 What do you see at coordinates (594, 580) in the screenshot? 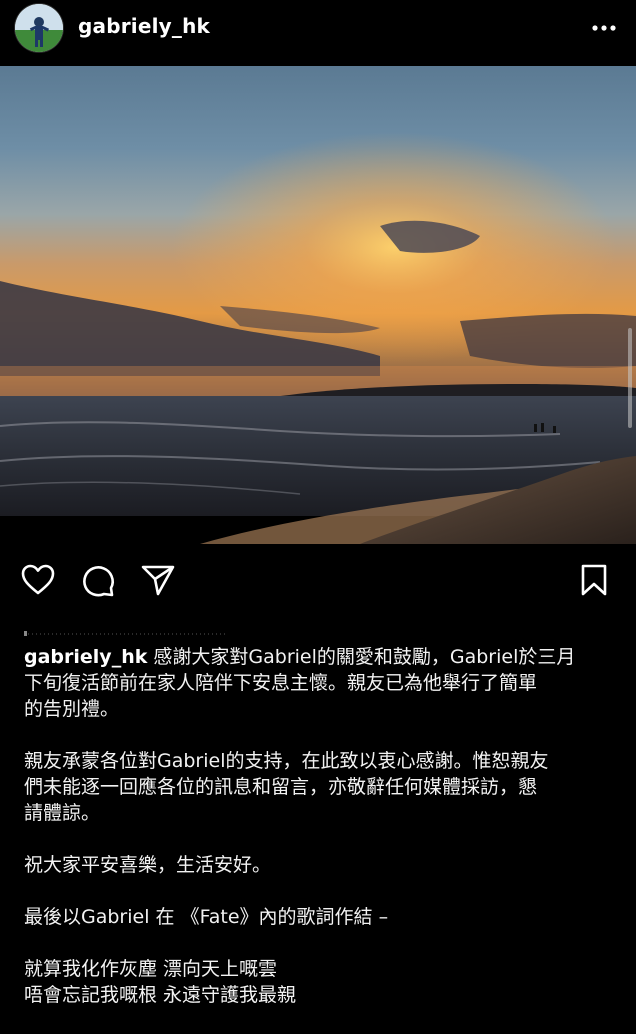
I see `bookmark-icon` at bounding box center [594, 580].